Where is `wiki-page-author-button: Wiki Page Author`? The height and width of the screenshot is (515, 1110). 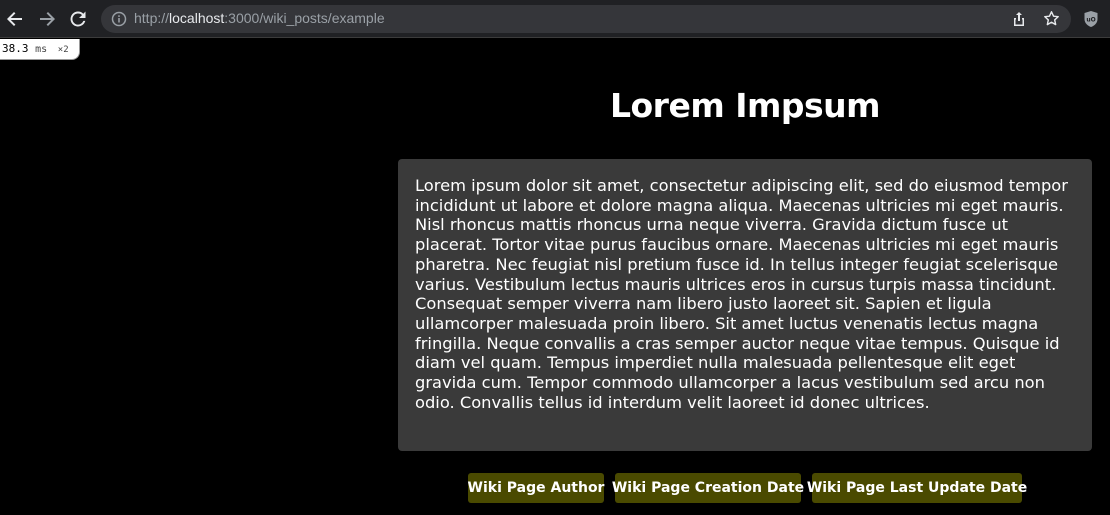
wiki-page-author-button: Wiki Page Author is located at coordinates (536, 488).